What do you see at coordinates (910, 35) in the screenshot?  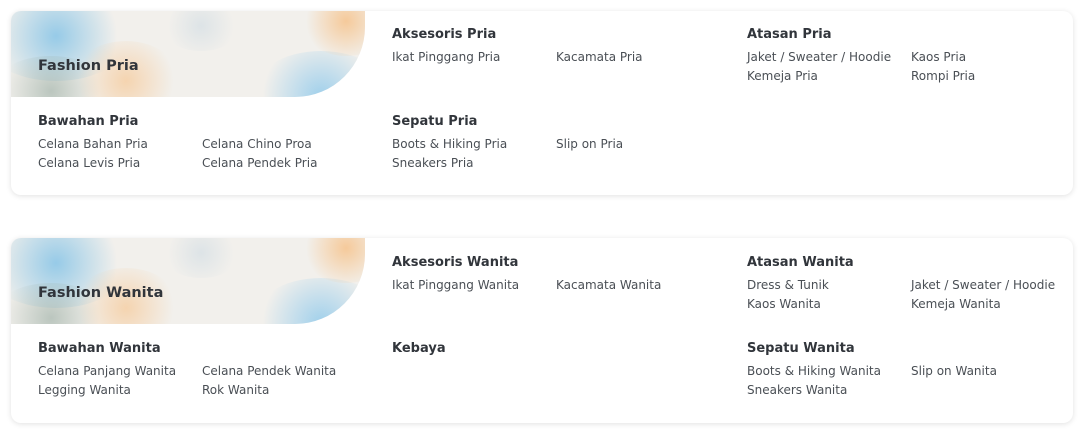 I see `subcategory-title: Atasan Pria` at bounding box center [910, 35].